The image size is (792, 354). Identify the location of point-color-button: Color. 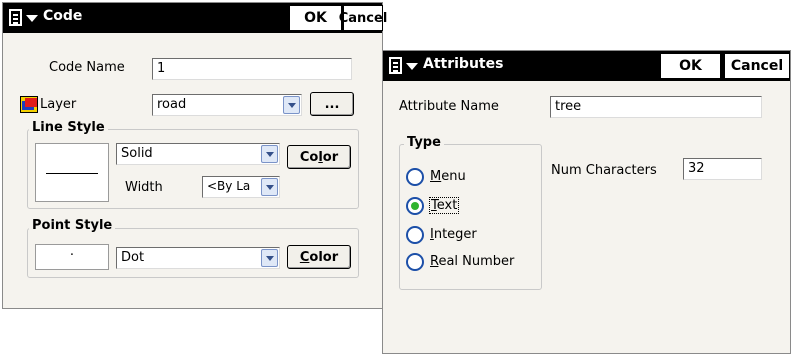
(319, 257).